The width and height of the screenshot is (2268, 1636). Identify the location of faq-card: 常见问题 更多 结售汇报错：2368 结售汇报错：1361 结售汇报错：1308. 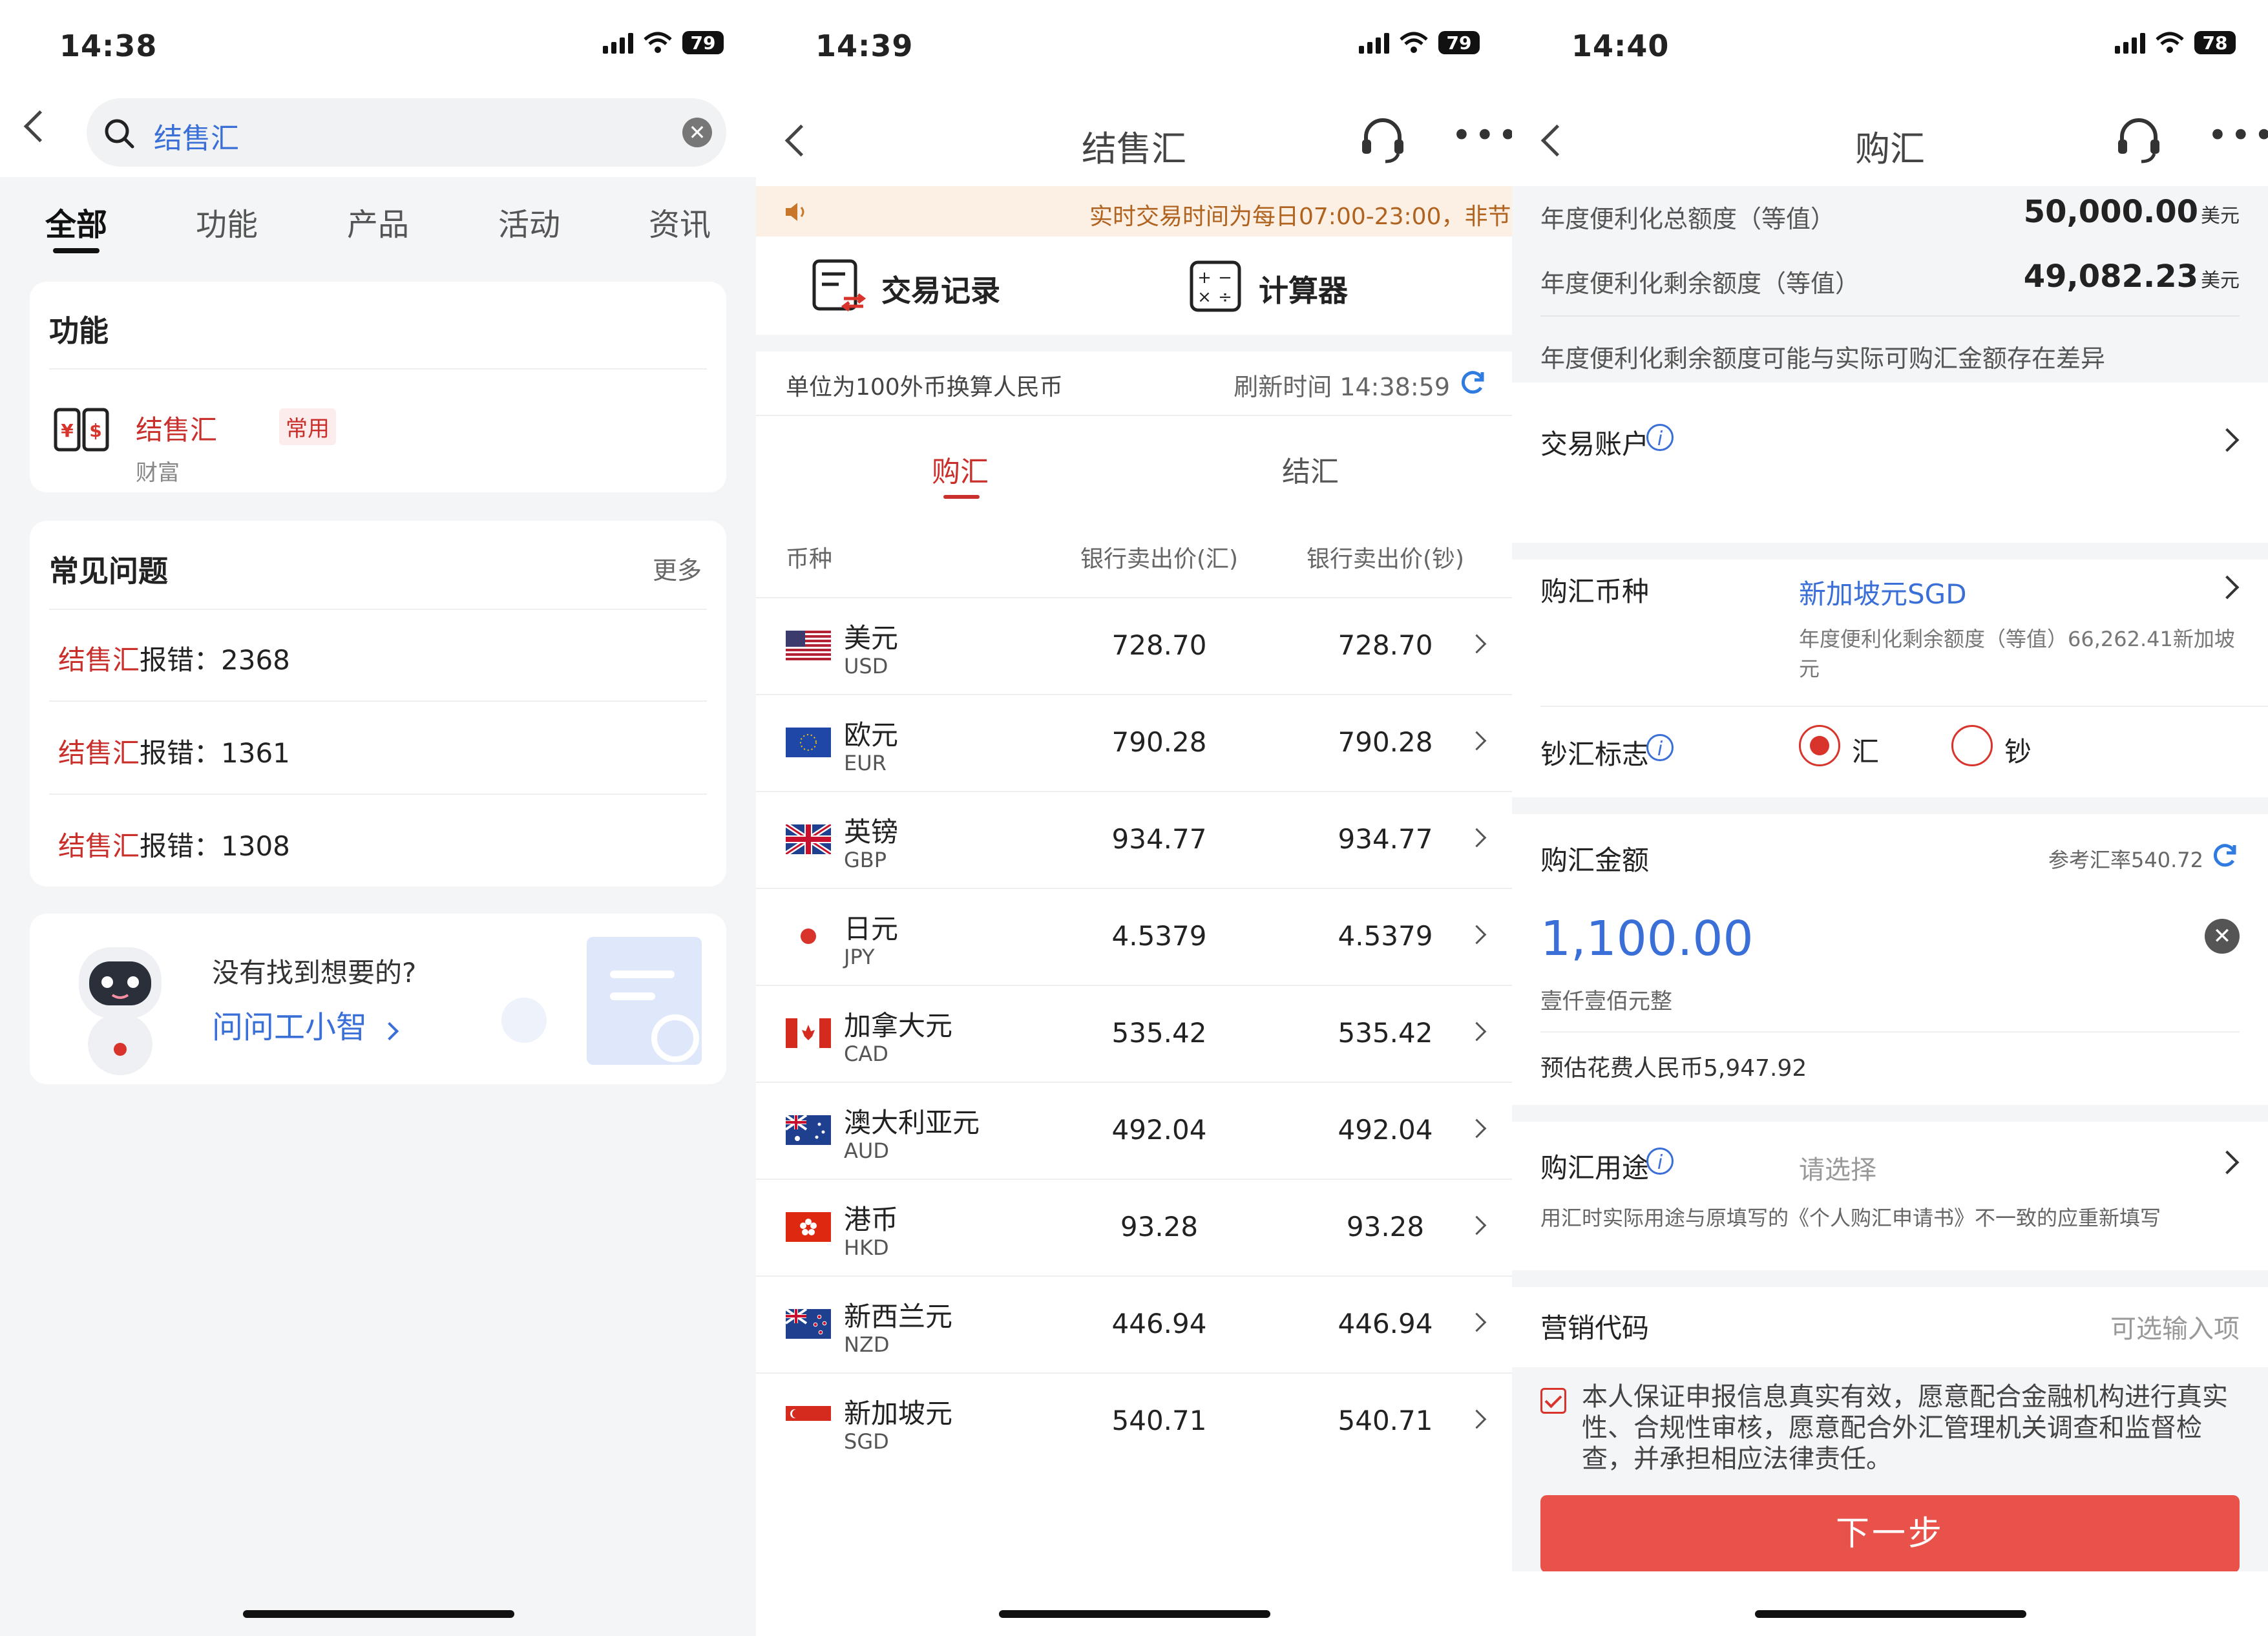
(378, 703).